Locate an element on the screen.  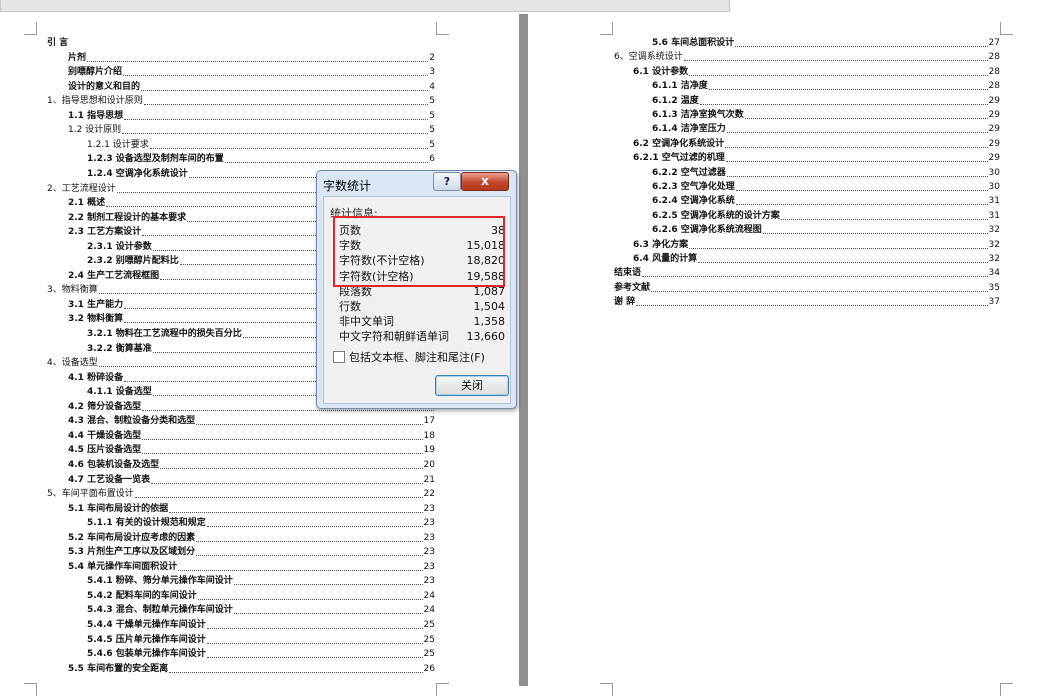
toc-entry-page: 5 is located at coordinates (432, 130).